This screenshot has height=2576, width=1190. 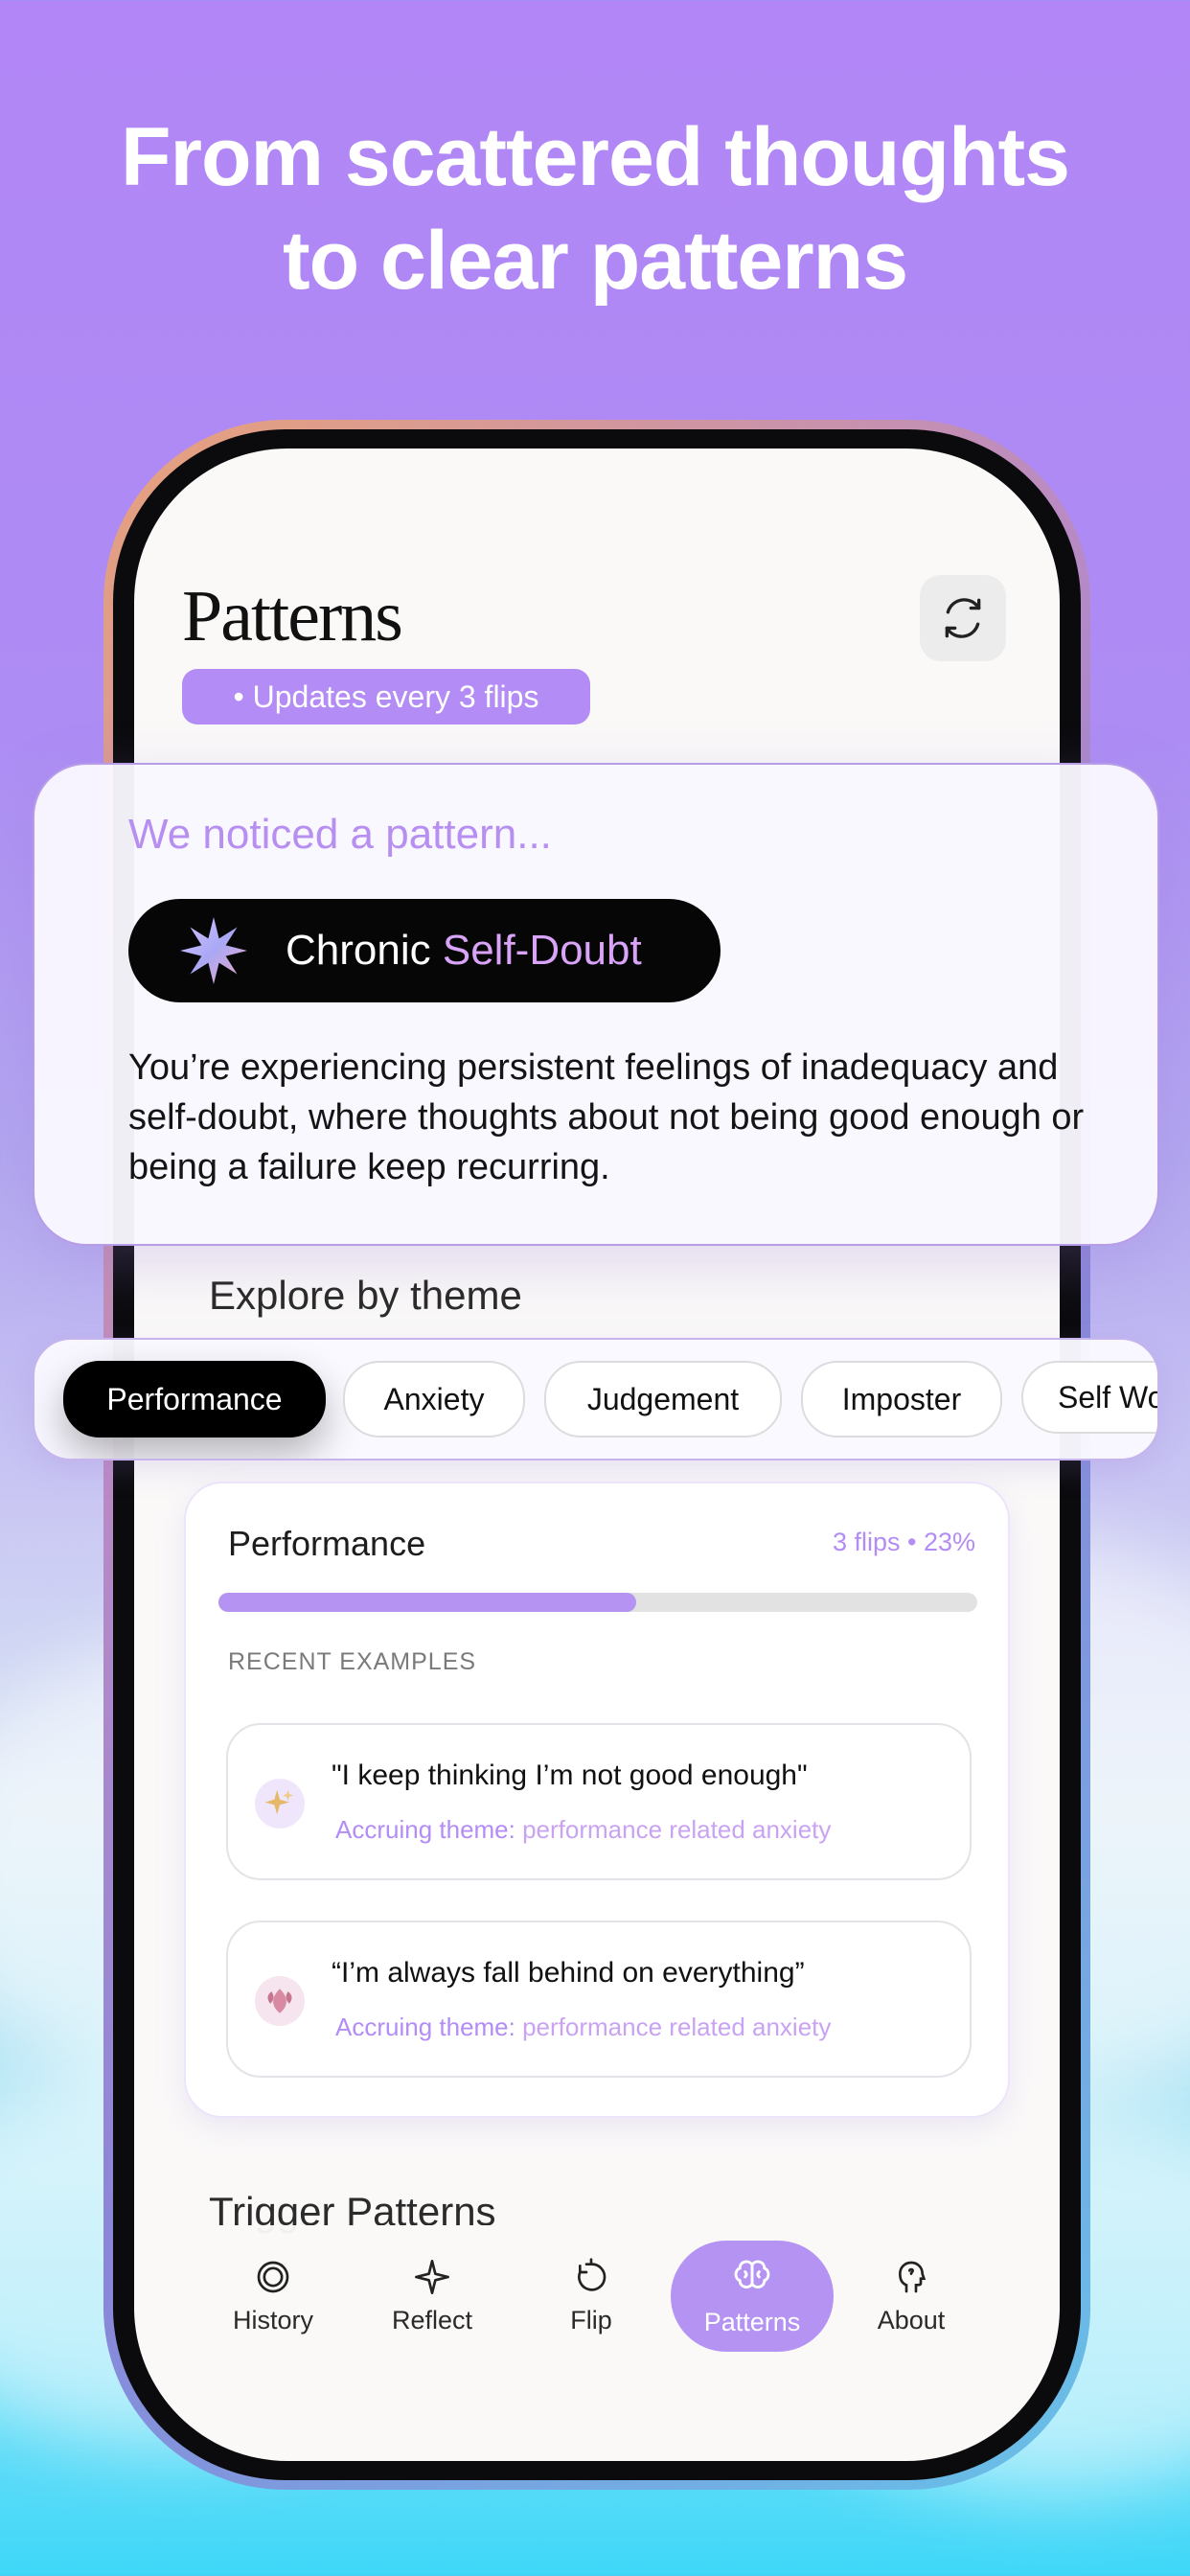 I want to click on refresh-icon, so click(x=963, y=618).